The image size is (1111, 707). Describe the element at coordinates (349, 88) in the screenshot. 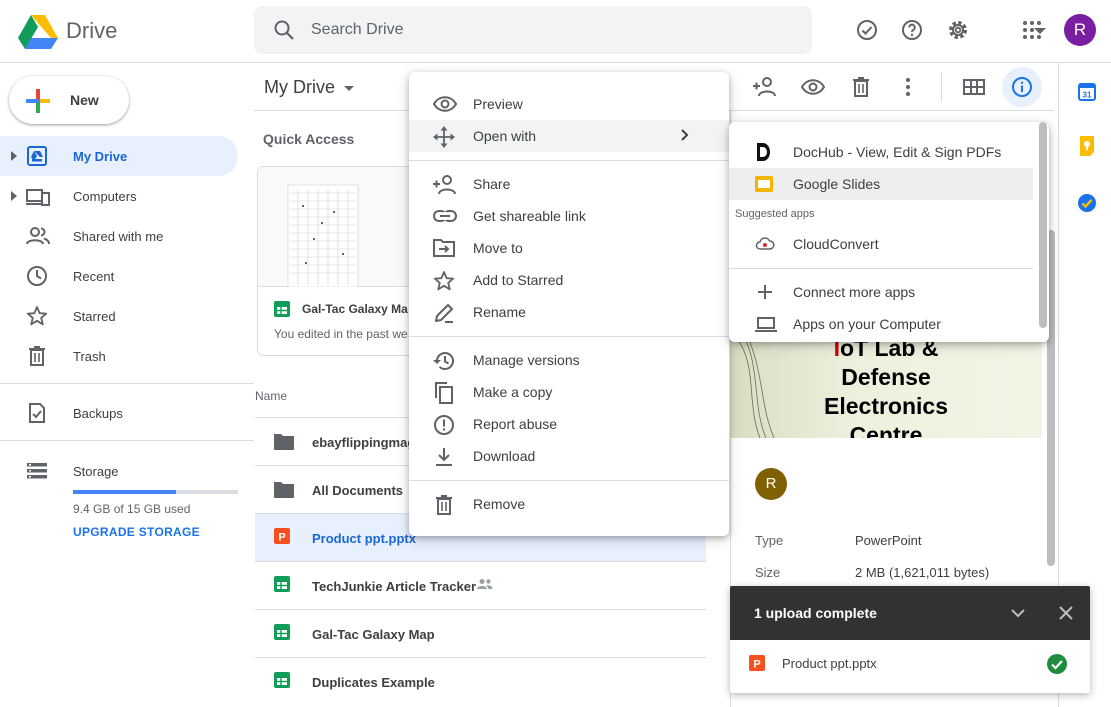

I see `chevron-down-icon` at that location.